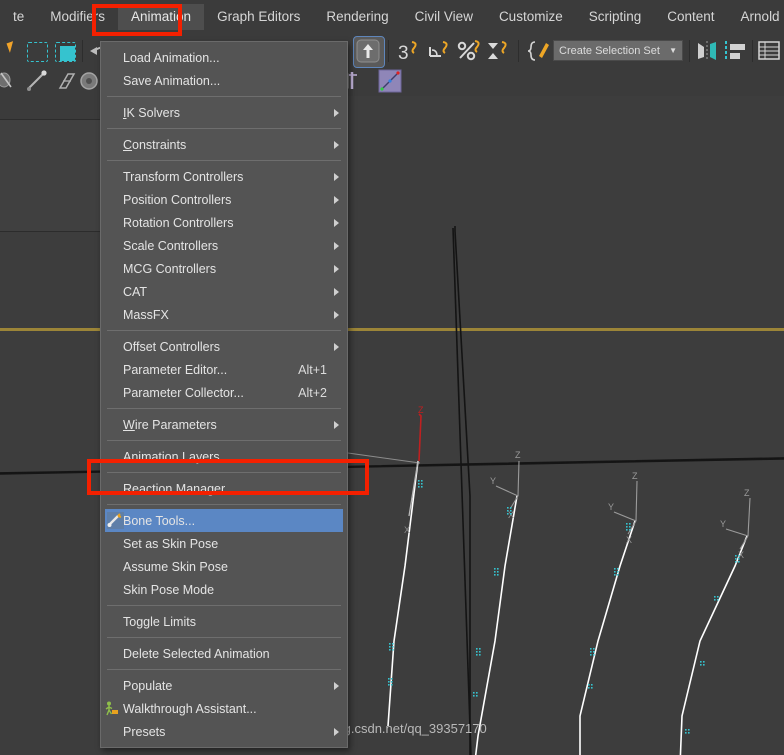 This screenshot has height=755, width=784. I want to click on menu-item-parameter-collector: Parameter Collector... Alt+2, so click(224, 392).